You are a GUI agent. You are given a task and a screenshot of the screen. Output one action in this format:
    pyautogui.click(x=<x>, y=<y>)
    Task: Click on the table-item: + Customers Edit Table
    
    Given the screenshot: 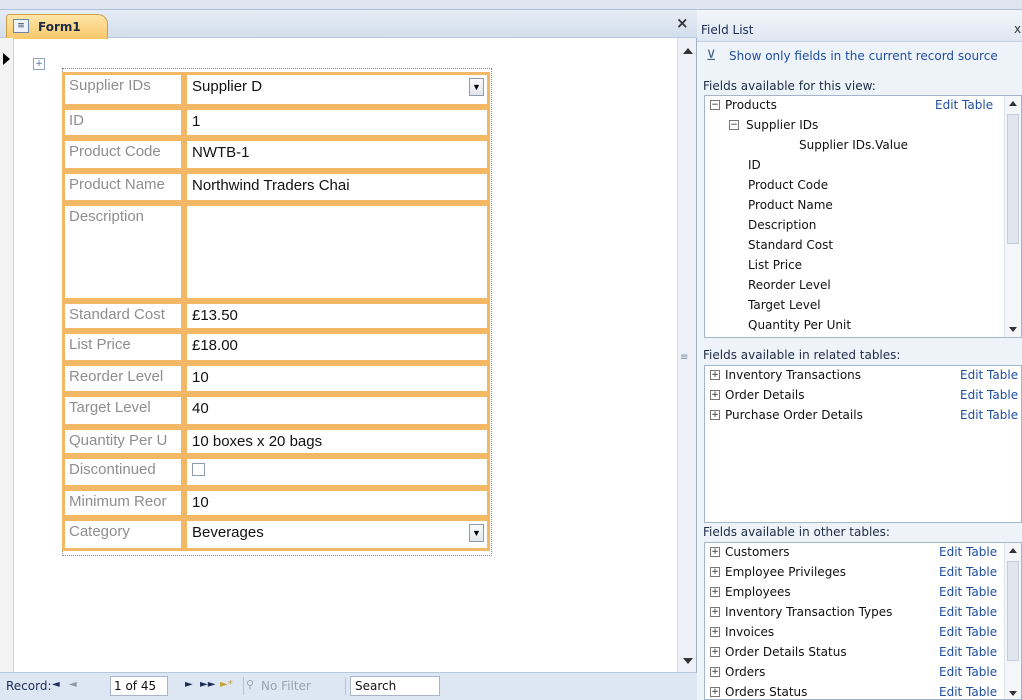 What is the action you would take?
    pyautogui.click(x=863, y=553)
    